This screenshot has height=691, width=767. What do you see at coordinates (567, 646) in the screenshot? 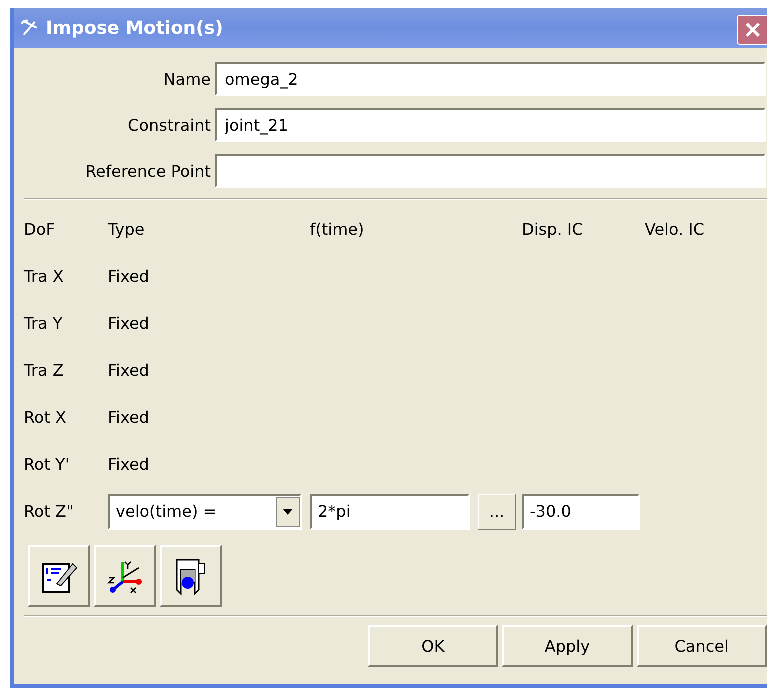
I see `dialog-button: Apply` at bounding box center [567, 646].